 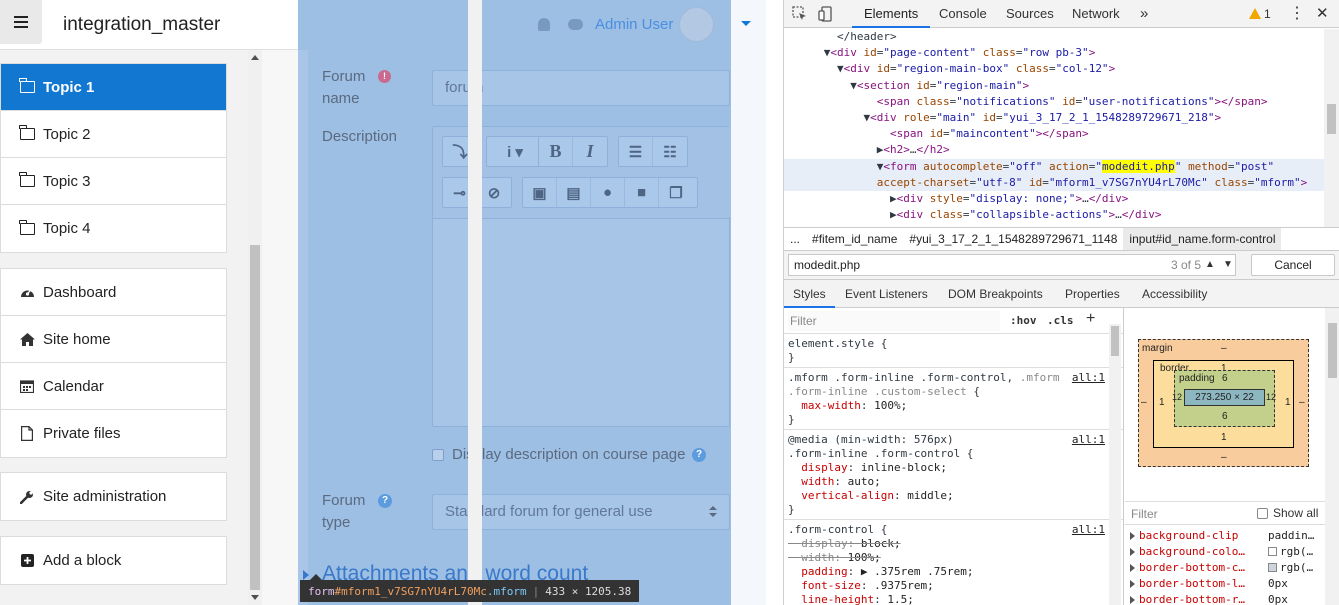 What do you see at coordinates (494, 192) in the screenshot?
I see `unlink-icon: ⊘` at bounding box center [494, 192].